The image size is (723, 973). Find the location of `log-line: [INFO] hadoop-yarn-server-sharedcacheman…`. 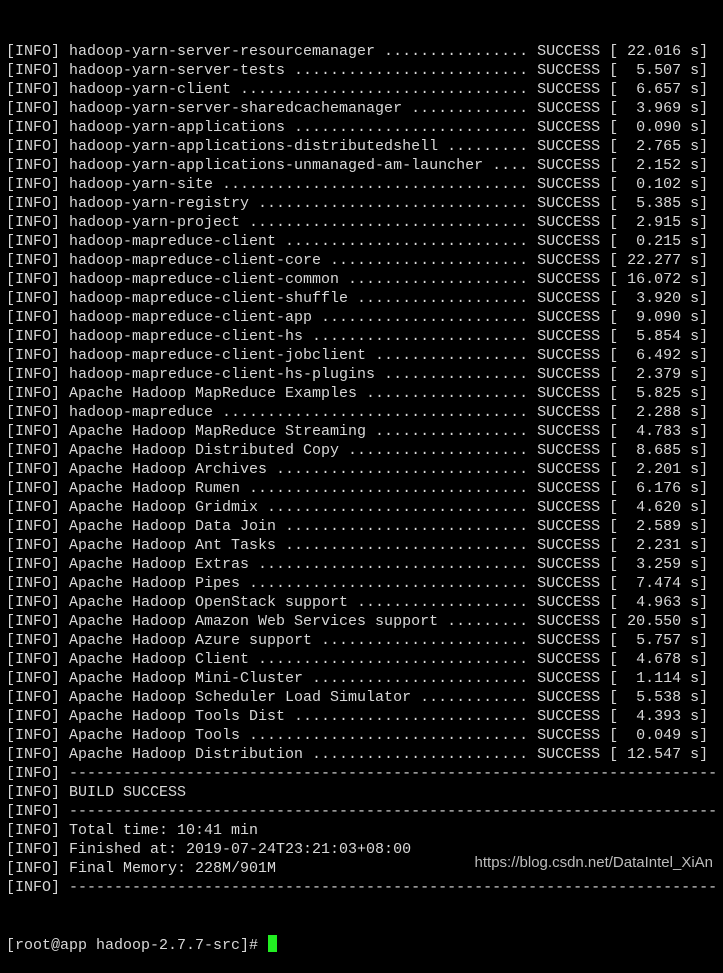

log-line: [INFO] hadoop-yarn-server-sharedcacheman… is located at coordinates (357, 108).